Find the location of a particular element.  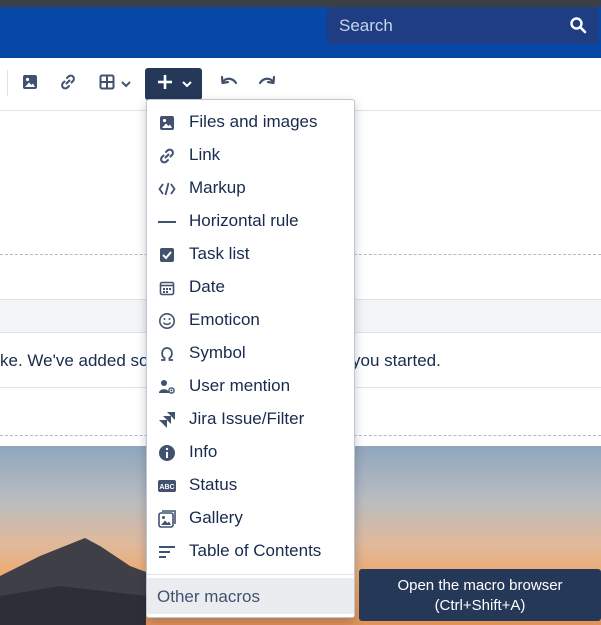

menu-item-link: Link is located at coordinates (250, 155).